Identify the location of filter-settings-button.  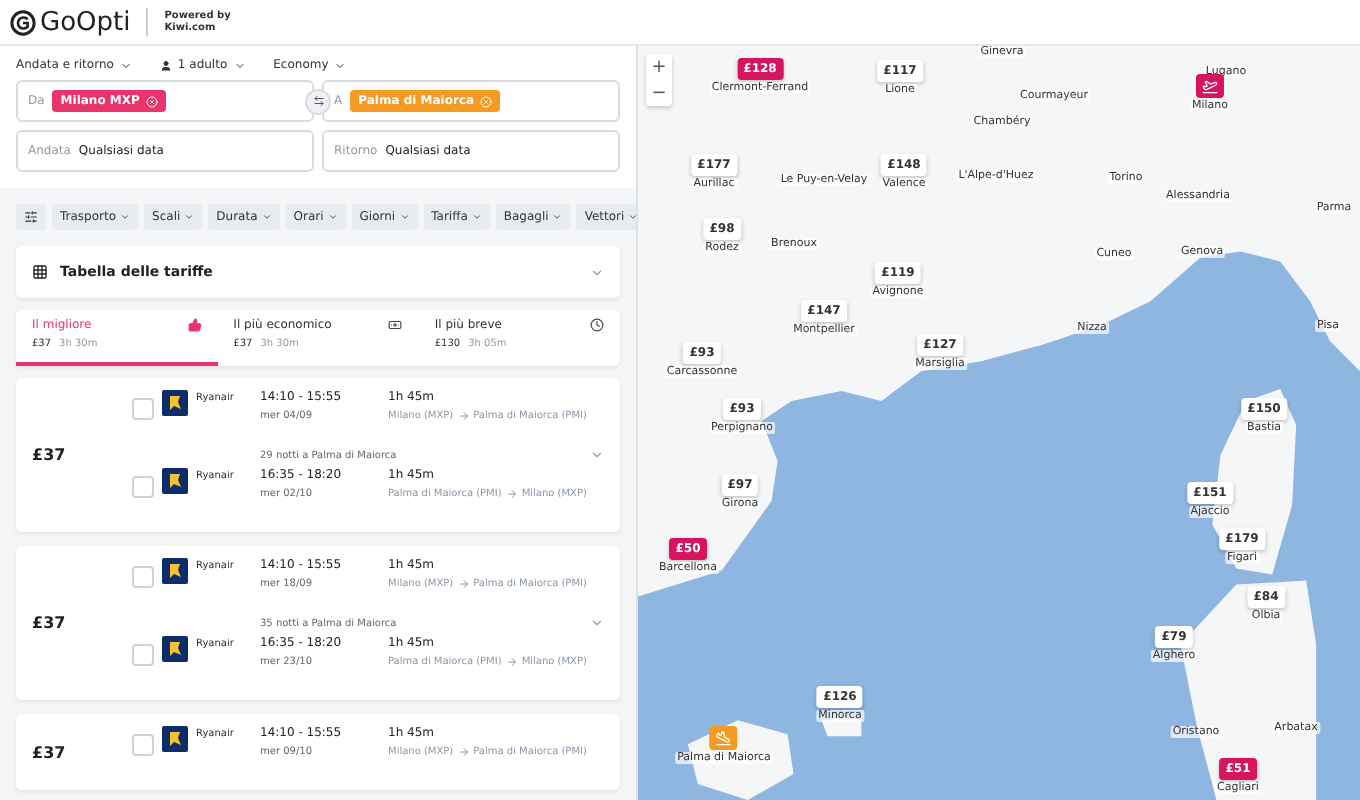
(31, 217).